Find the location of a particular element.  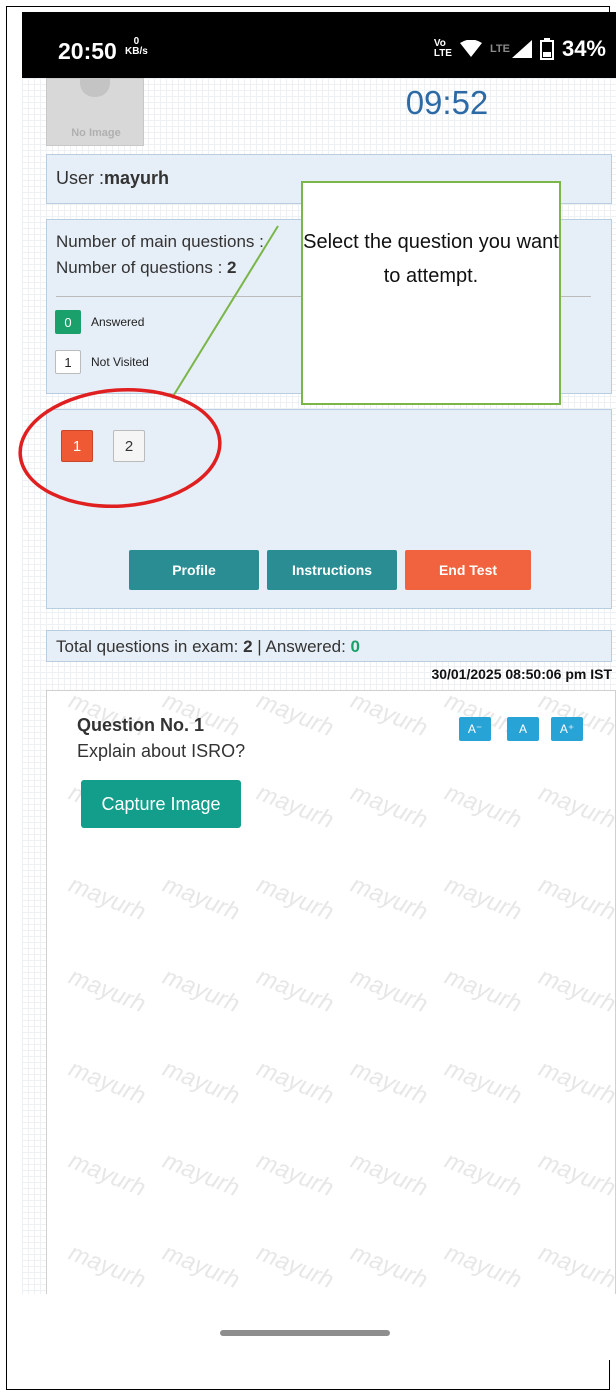

signal-icon is located at coordinates (521, 49).